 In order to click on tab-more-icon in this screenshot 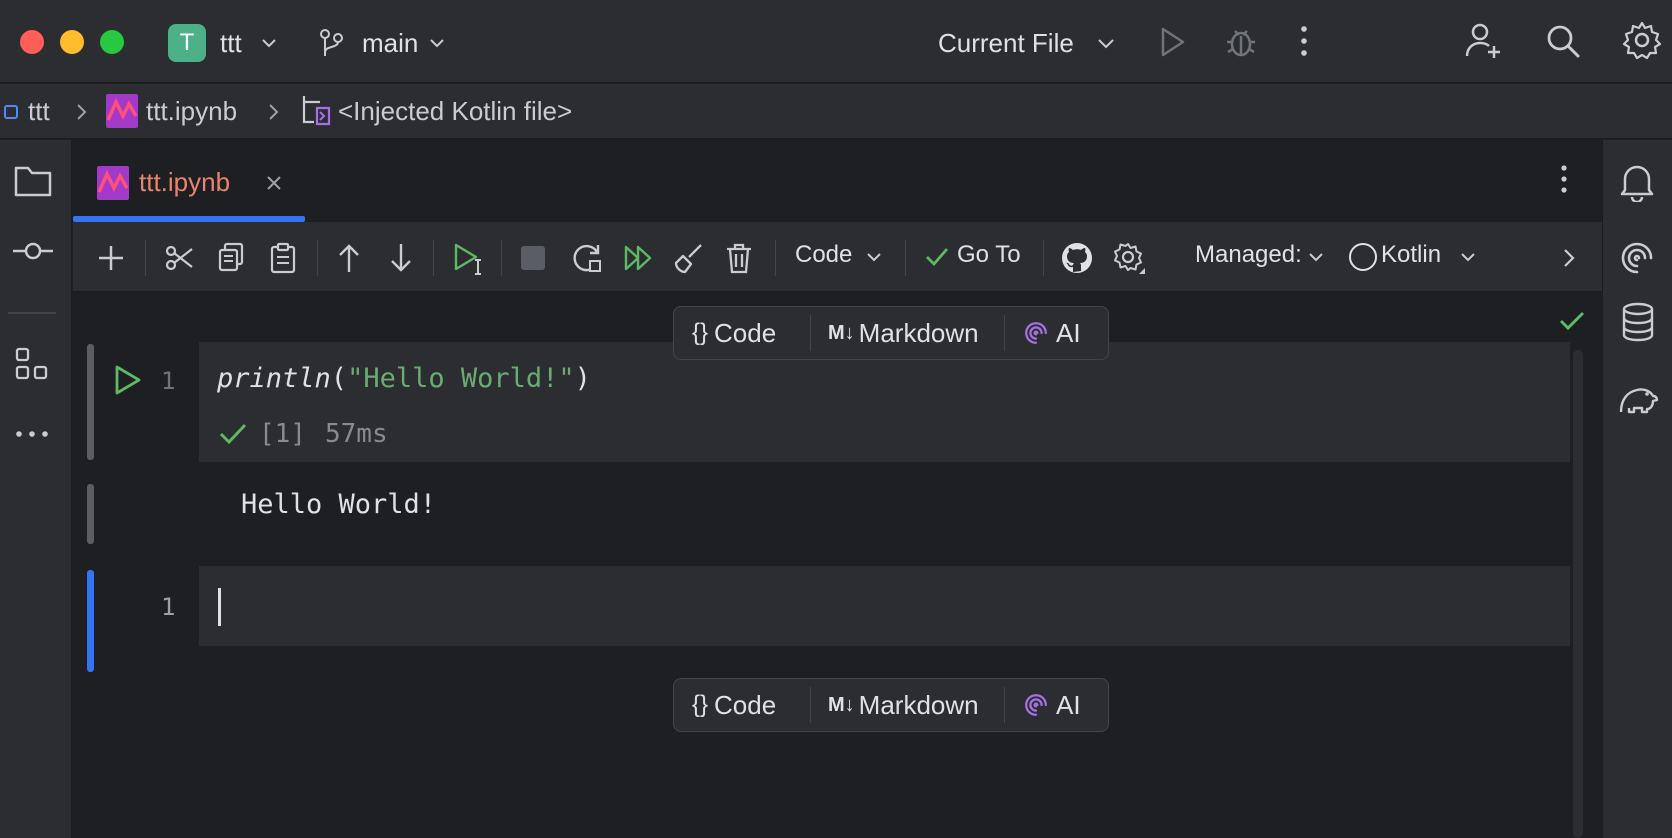, I will do `click(1564, 179)`.